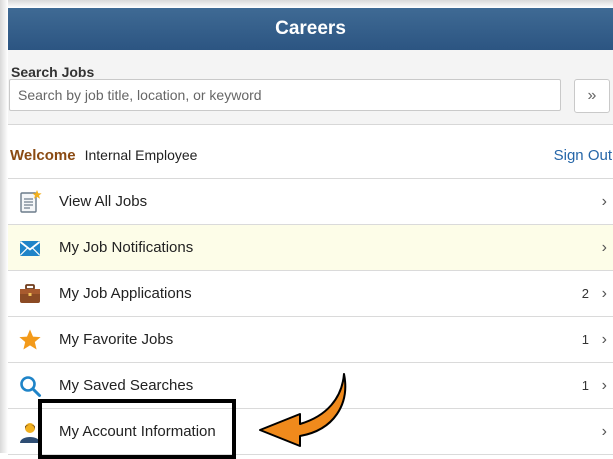 The height and width of the screenshot is (459, 613). What do you see at coordinates (125, 293) in the screenshot?
I see `menu-item-label: My Job Applications` at bounding box center [125, 293].